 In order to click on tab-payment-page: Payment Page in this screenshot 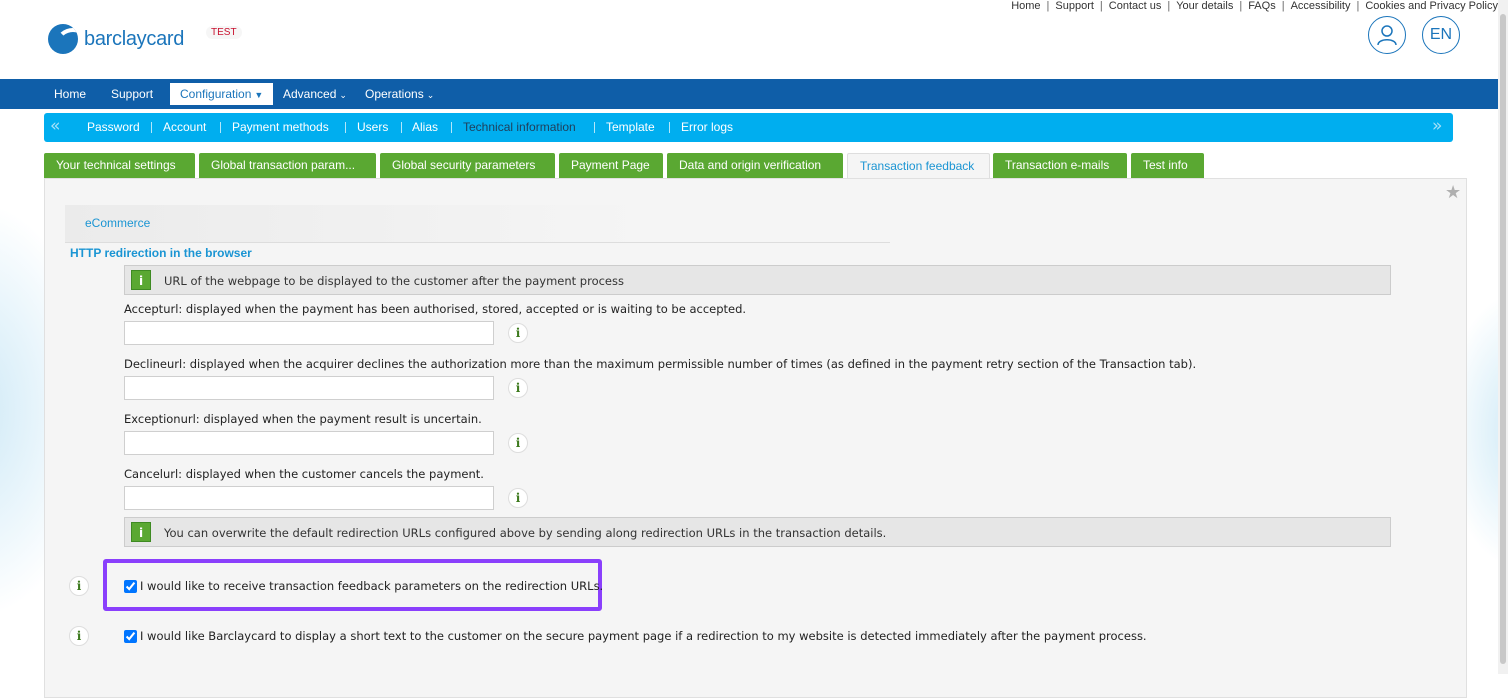, I will do `click(611, 165)`.